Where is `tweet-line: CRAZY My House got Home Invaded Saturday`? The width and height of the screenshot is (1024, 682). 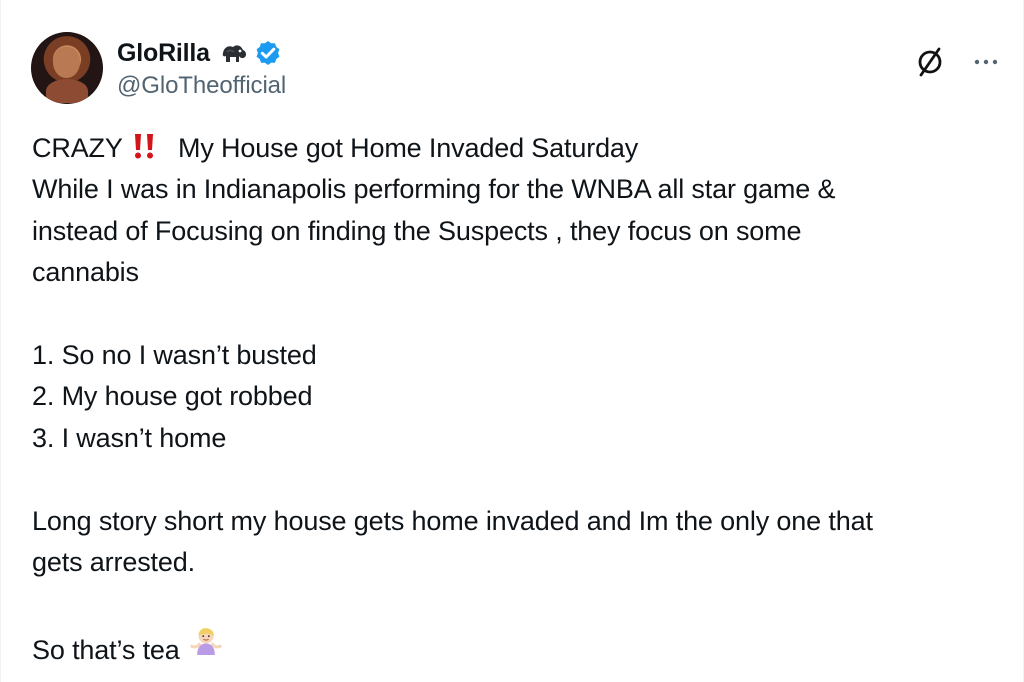 tweet-line: CRAZY My House got Home Invaded Saturday is located at coordinates (512, 148).